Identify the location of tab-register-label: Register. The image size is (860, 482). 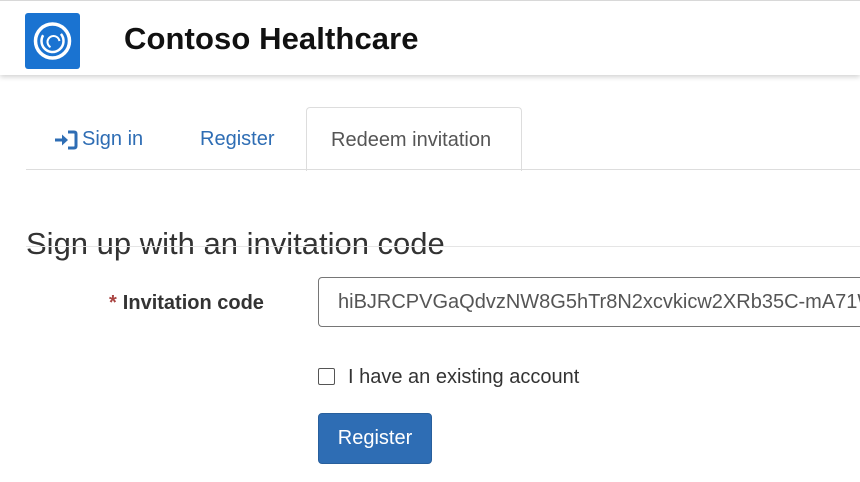
(237, 139).